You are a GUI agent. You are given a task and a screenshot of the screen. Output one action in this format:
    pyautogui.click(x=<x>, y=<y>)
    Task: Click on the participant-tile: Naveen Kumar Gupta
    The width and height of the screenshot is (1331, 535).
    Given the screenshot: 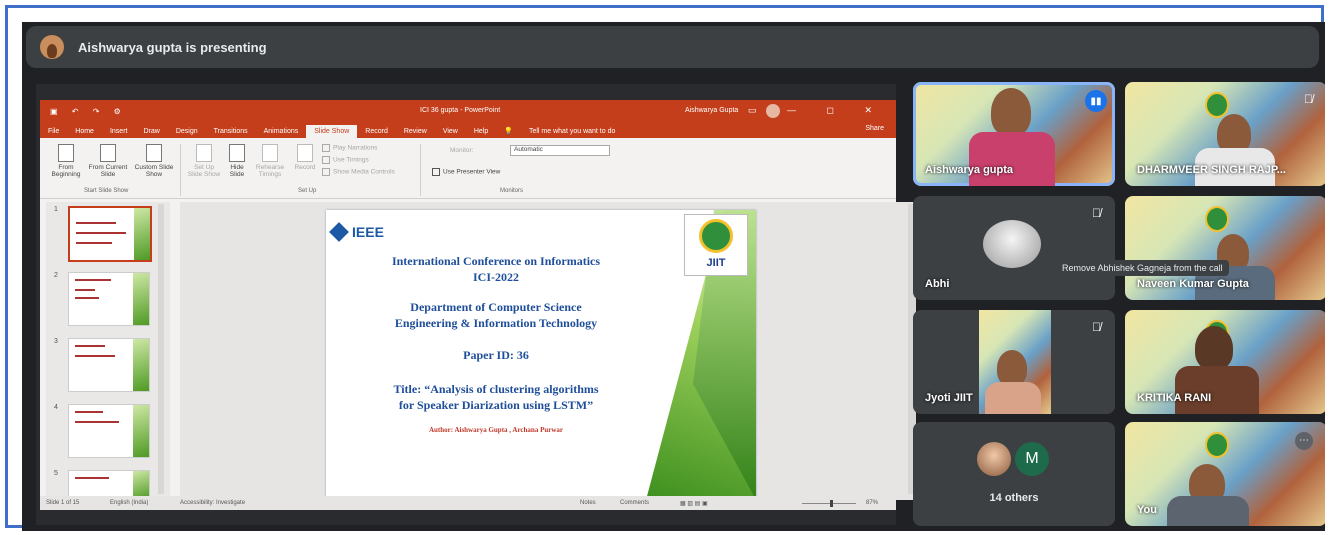 What is the action you would take?
    pyautogui.click(x=1225, y=248)
    